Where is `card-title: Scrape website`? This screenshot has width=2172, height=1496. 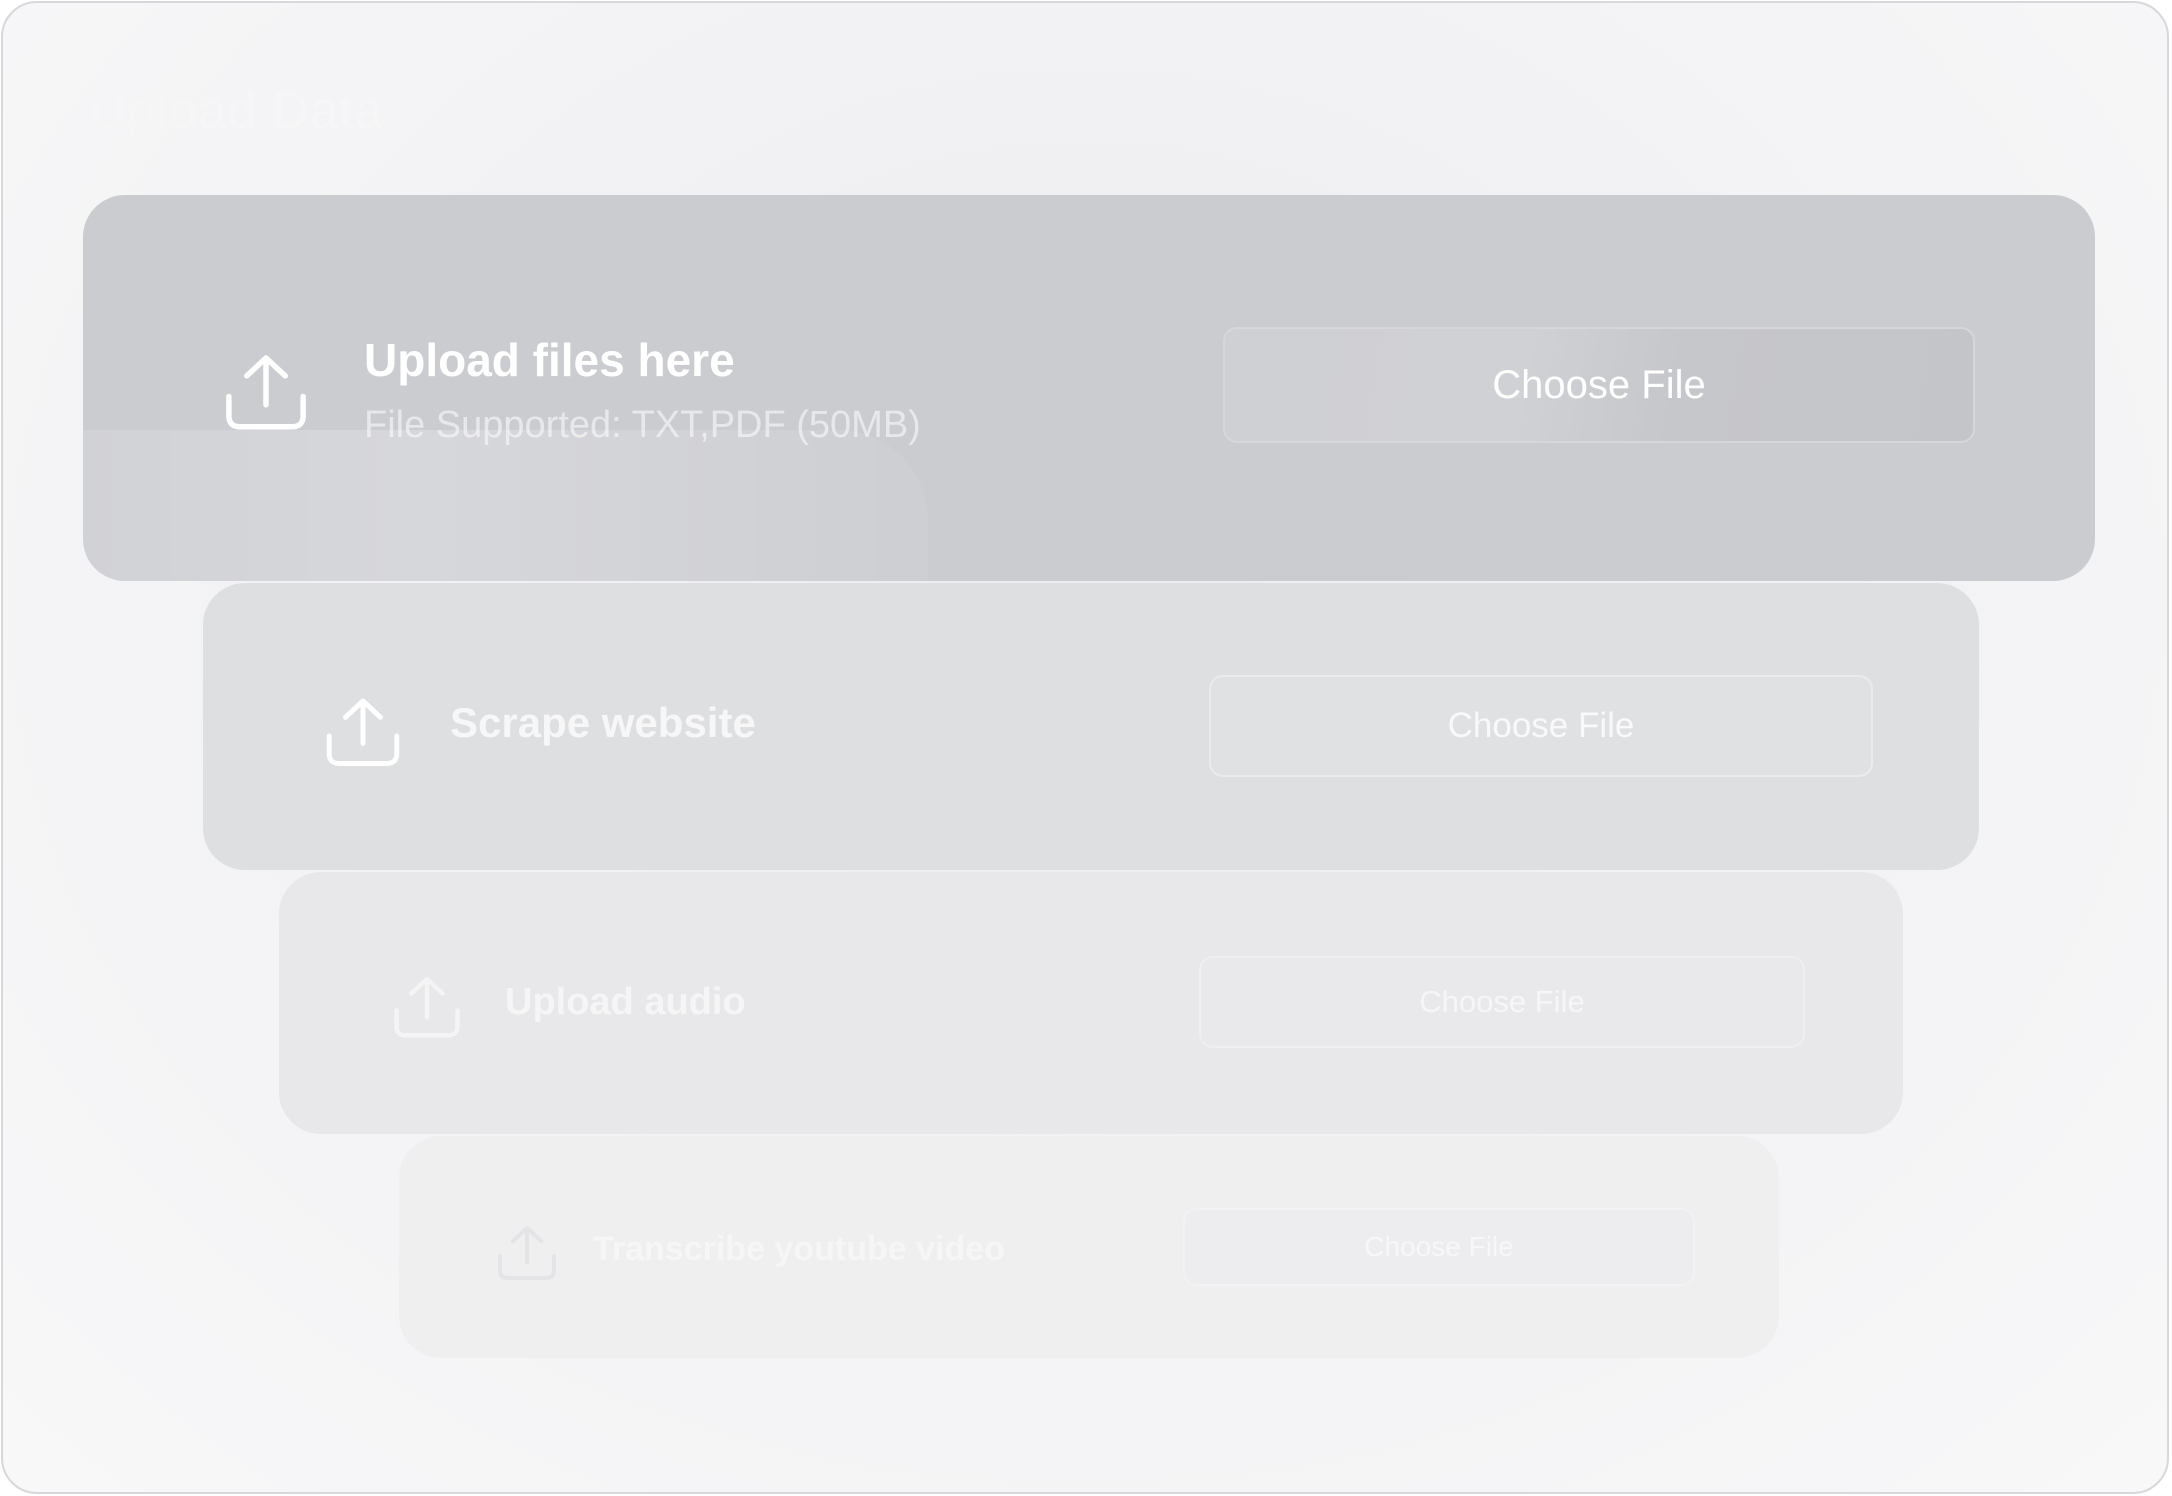 card-title: Scrape website is located at coordinates (603, 722).